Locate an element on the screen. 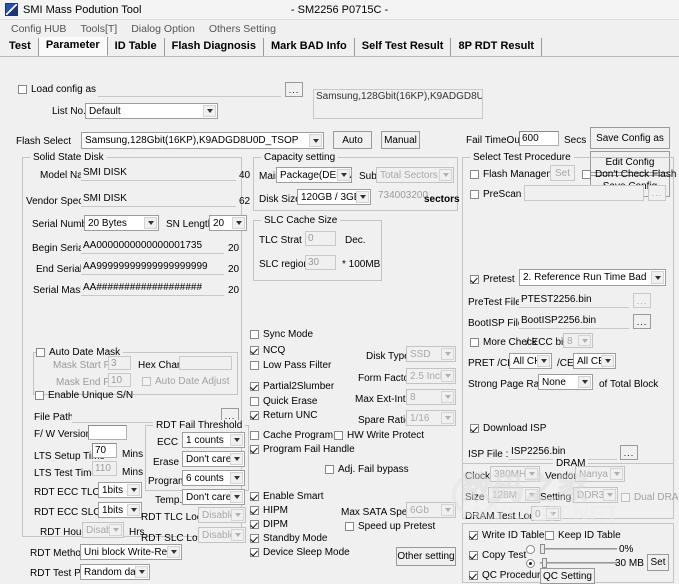 The height and width of the screenshot is (584, 679). tab-id-table: ID Table is located at coordinates (136, 47).